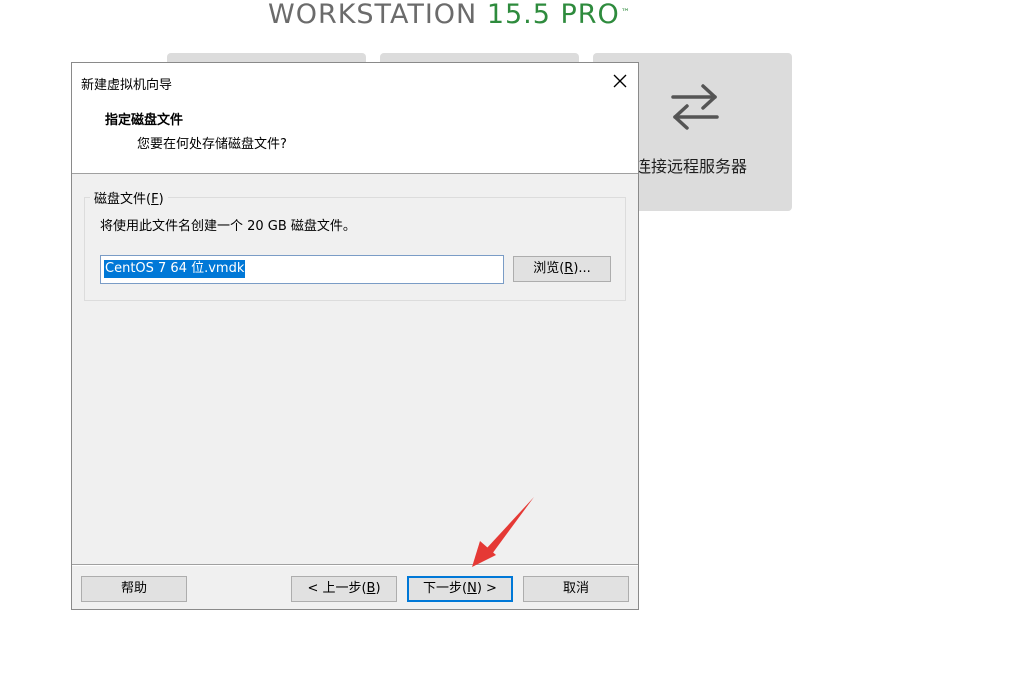  I want to click on brand-logo: WORKSTATION 15.5 PRO™, so click(449, 16).